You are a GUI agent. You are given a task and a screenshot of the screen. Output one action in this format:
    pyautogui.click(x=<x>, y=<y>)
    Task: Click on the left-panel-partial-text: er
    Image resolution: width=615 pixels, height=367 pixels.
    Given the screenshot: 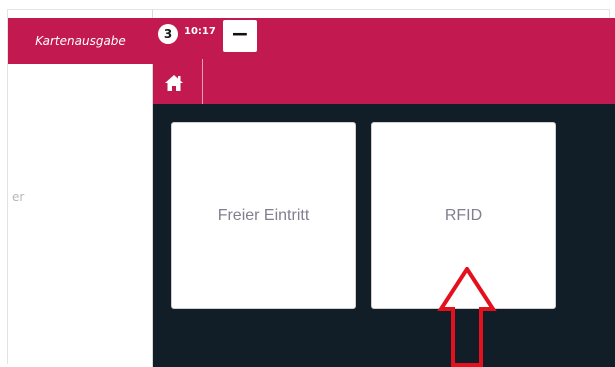 What is the action you would take?
    pyautogui.click(x=18, y=197)
    